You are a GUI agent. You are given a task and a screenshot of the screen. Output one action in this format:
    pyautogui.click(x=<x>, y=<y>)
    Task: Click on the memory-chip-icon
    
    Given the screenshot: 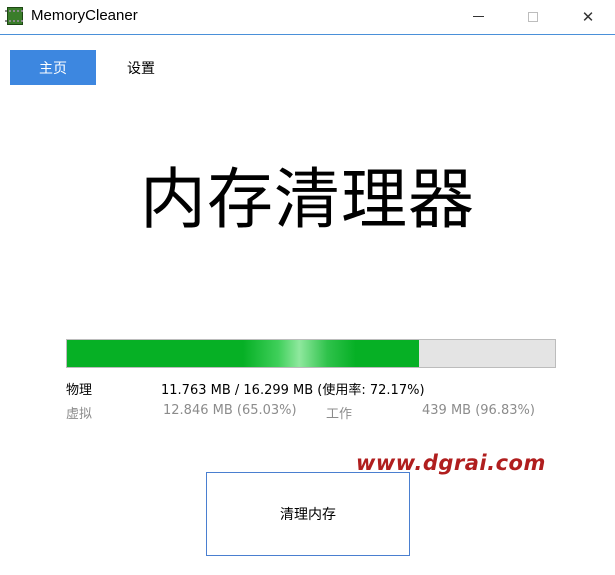 What is the action you would take?
    pyautogui.click(x=15, y=16)
    